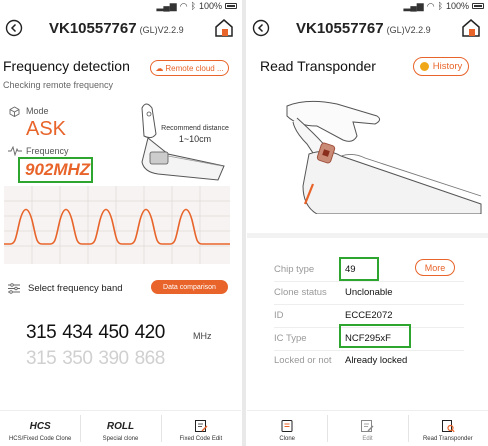  Describe the element at coordinates (300, 292) in the screenshot. I see `clone-status-label: Clone status` at that location.